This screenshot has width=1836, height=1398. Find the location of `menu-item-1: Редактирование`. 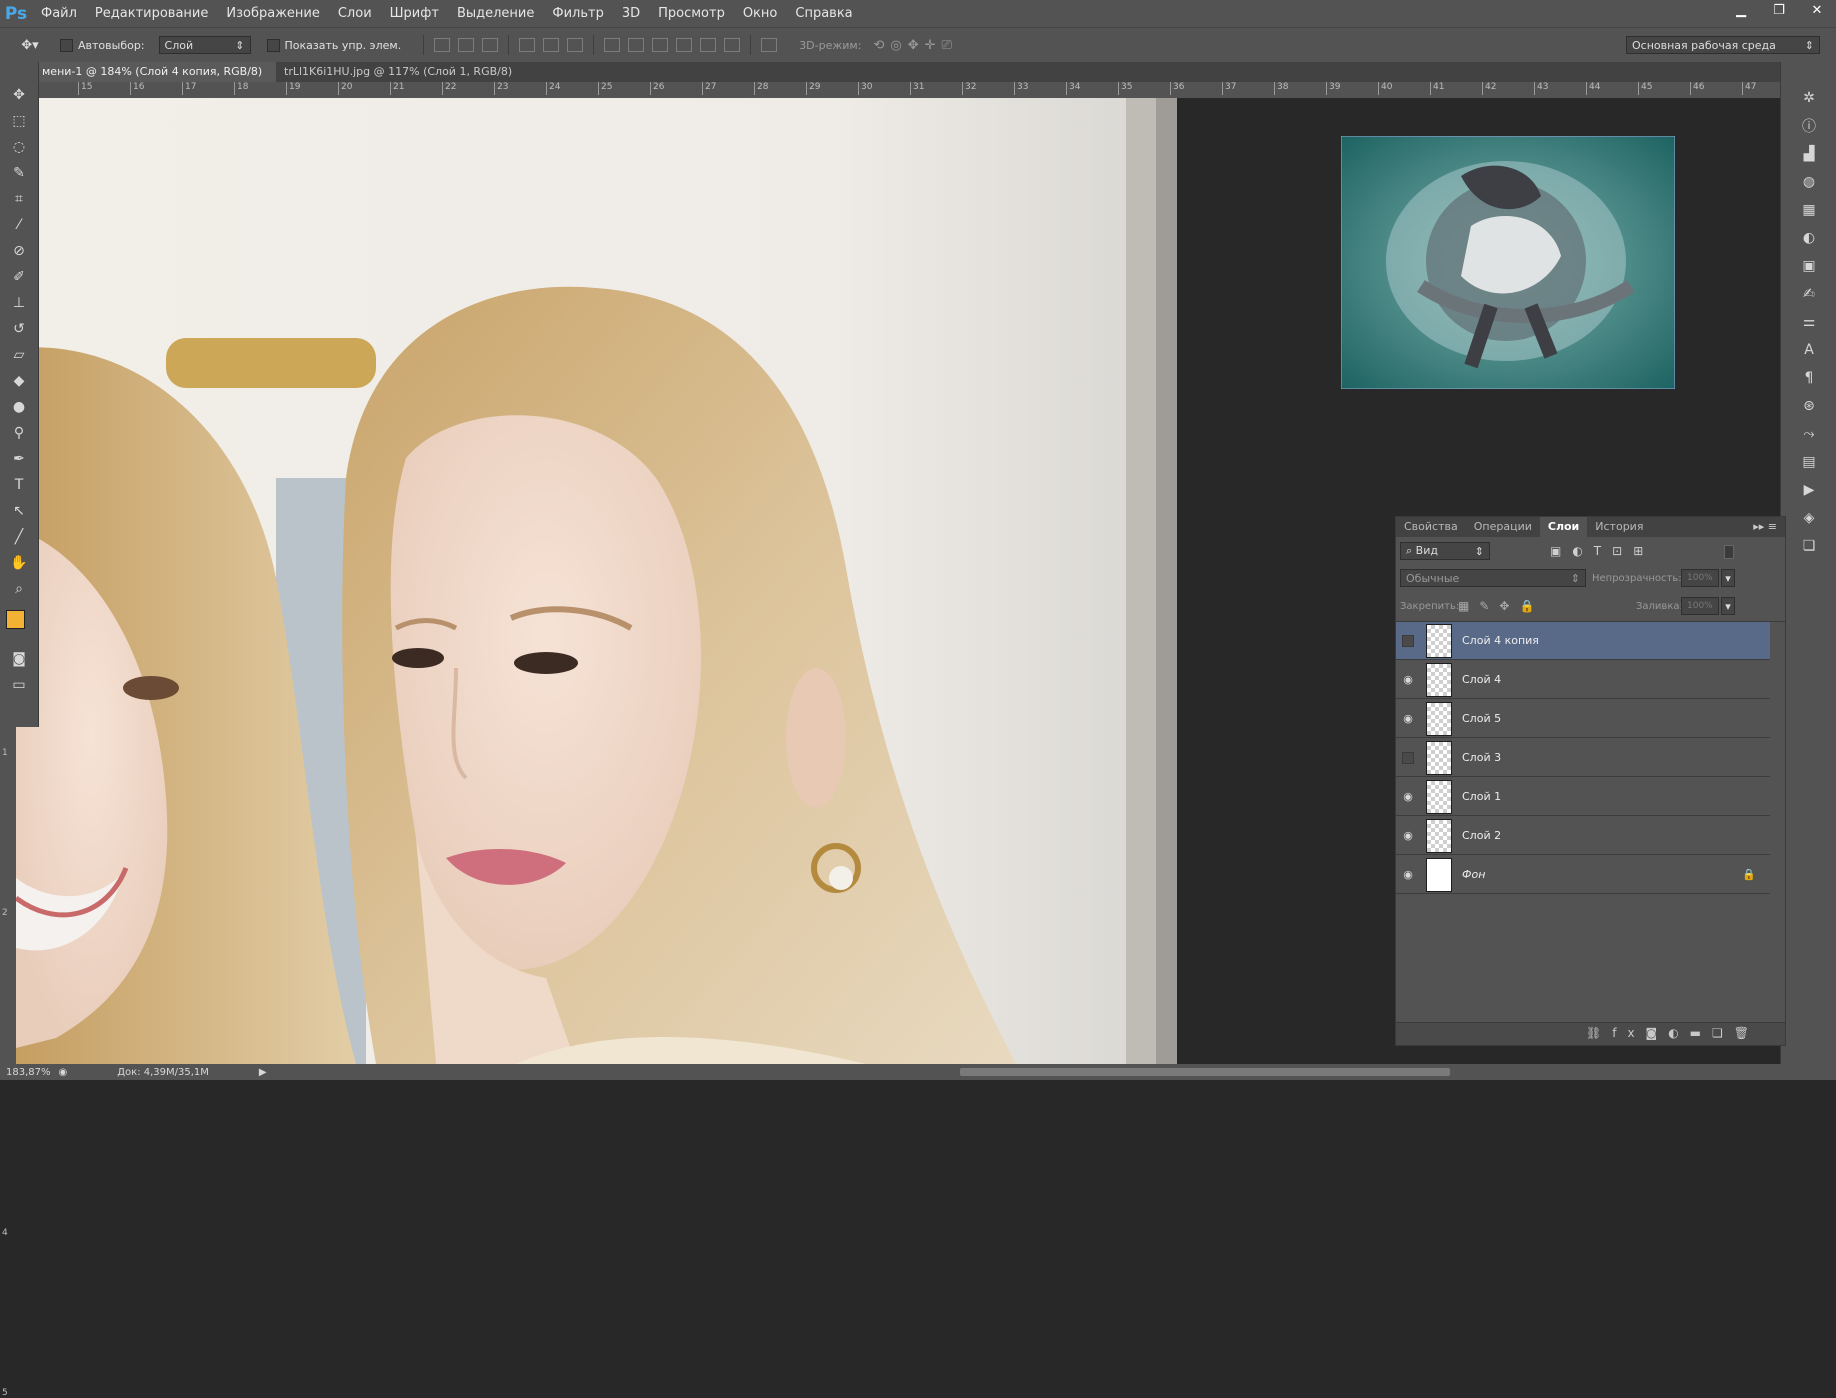

menu-item-1: Редактирование is located at coordinates (151, 13).